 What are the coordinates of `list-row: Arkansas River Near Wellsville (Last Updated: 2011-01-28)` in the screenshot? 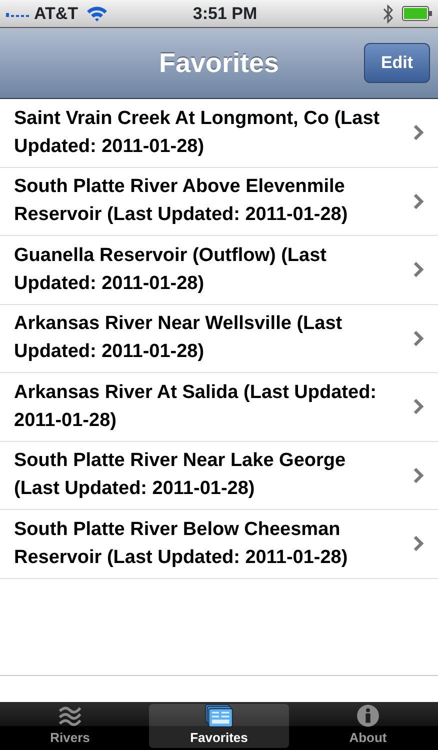 It's located at (219, 338).